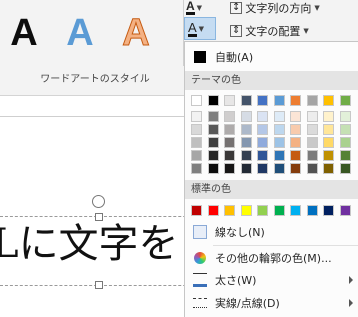  Describe the element at coordinates (271, 232) in the screenshot. I see `no-line-item: 線なし(N)` at that location.